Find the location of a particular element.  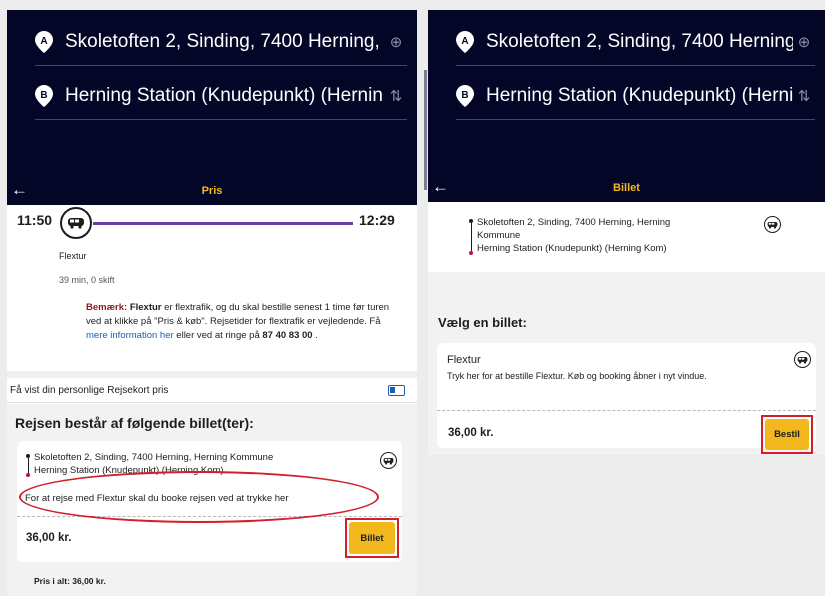

route-line is located at coordinates (223, 223).